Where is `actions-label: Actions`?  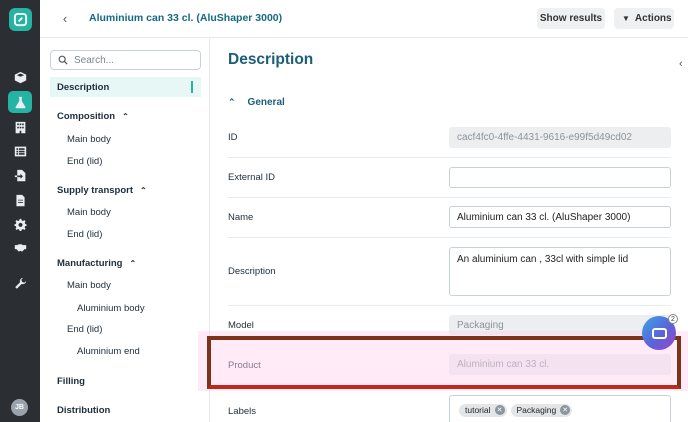
actions-label: Actions is located at coordinates (653, 18).